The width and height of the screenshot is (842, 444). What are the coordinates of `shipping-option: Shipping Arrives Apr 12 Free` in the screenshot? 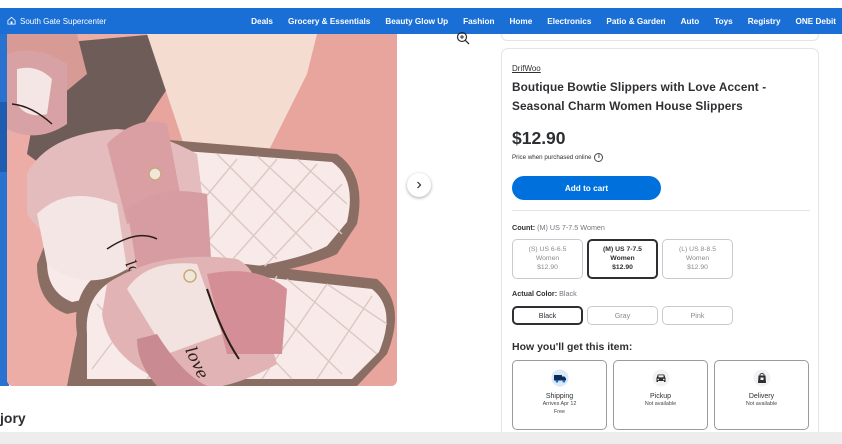 It's located at (559, 395).